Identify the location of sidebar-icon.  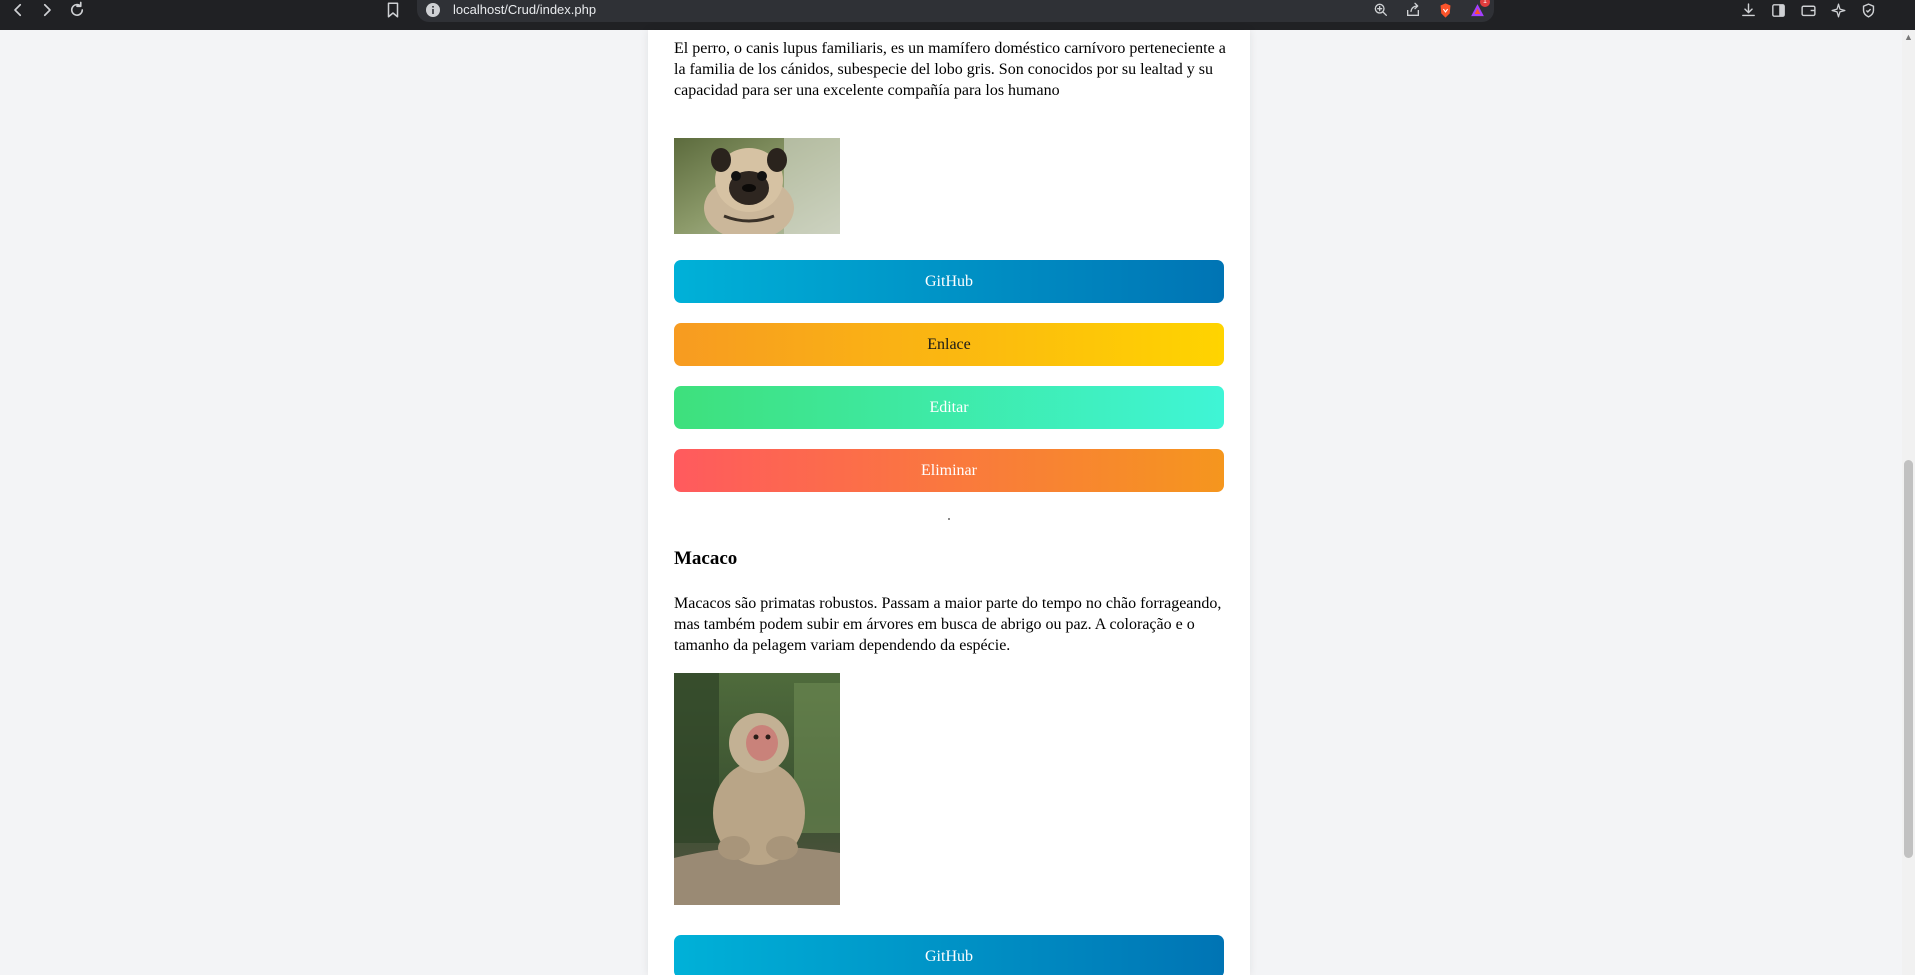
(1778, 10).